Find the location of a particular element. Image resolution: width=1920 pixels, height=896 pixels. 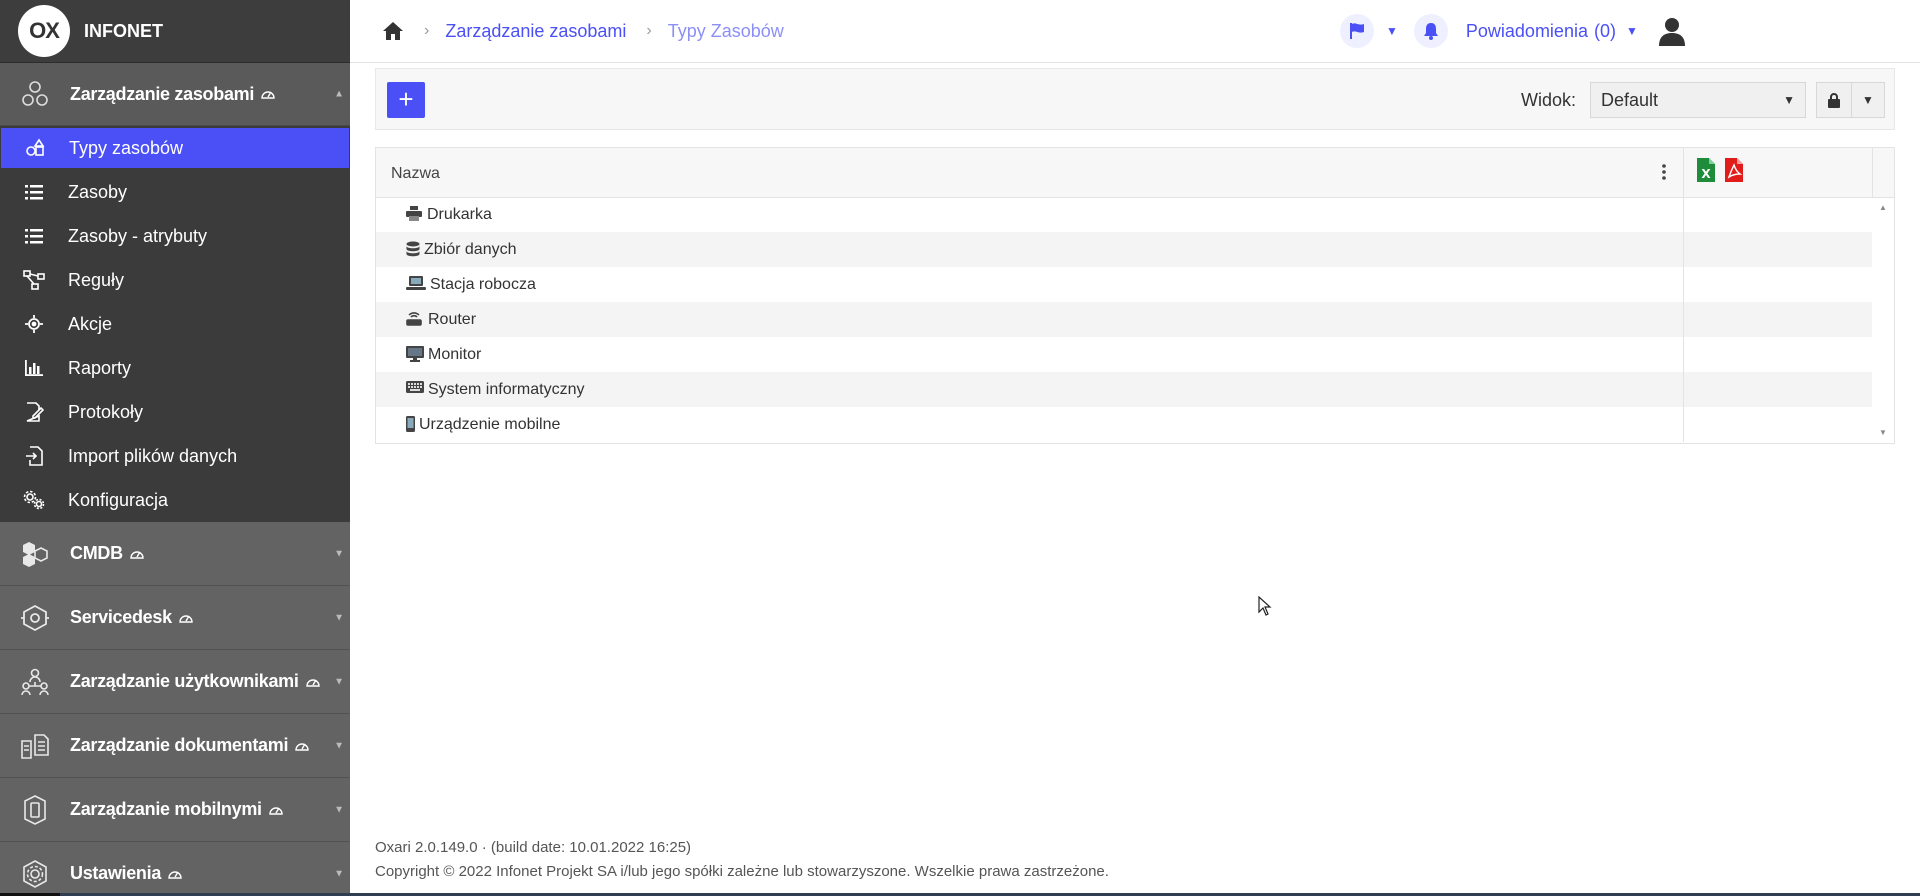

section-servicedesk: Servicedesk ▼ is located at coordinates (175, 618).